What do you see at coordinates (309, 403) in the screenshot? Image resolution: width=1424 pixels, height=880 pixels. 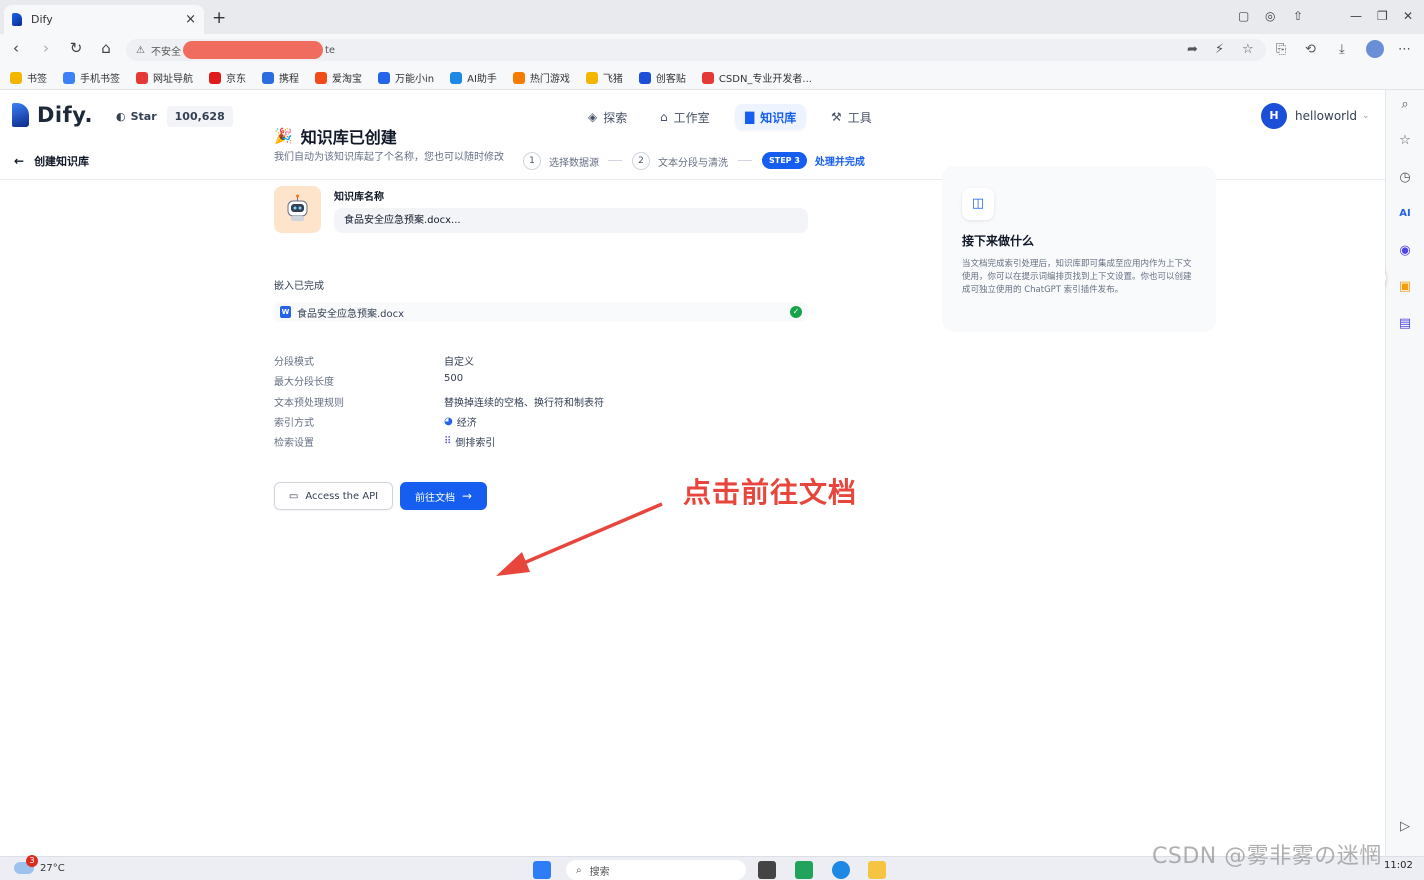 I see `prop-key: 文本预处理规则` at bounding box center [309, 403].